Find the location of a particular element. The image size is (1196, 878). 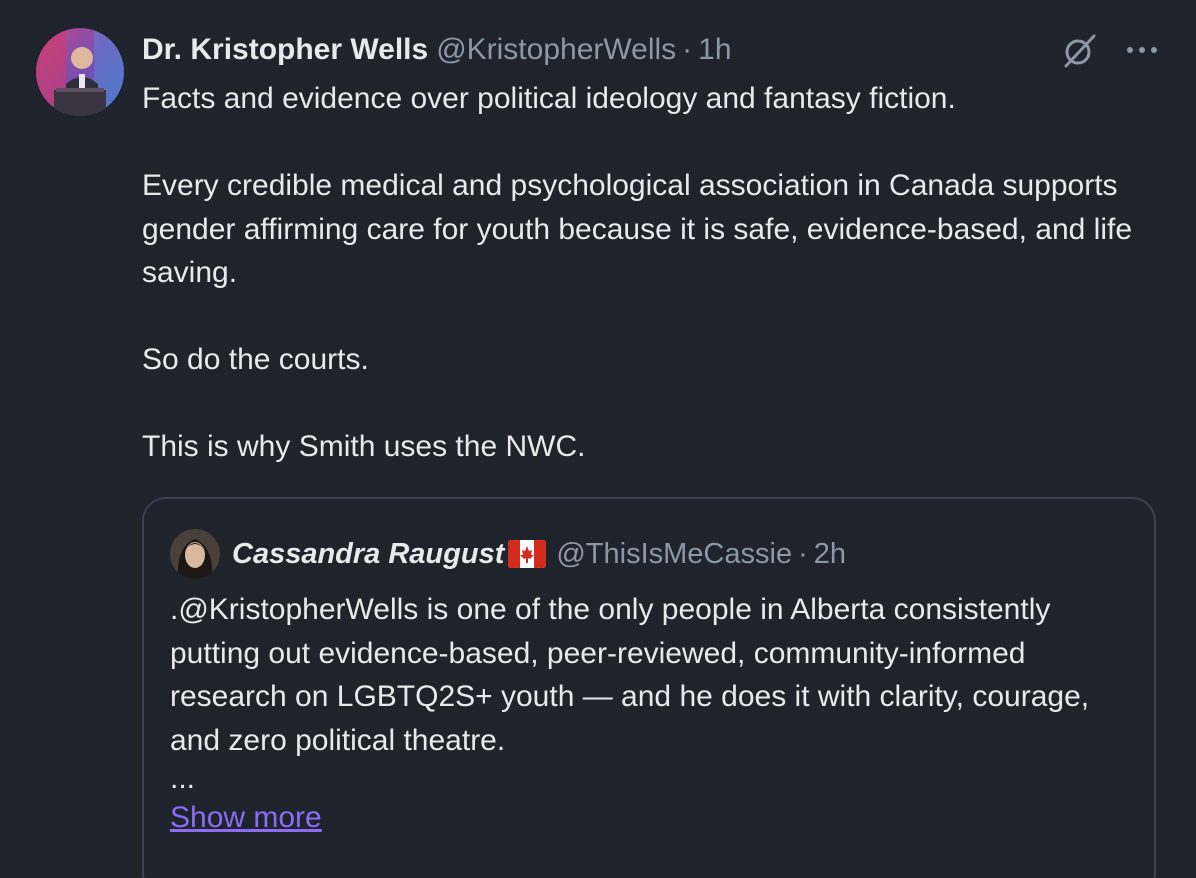

quoted-author-avatar is located at coordinates (195, 554).